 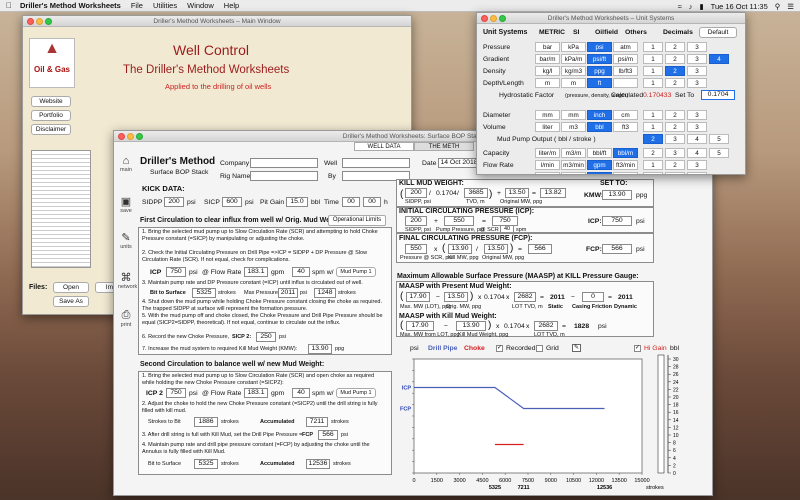 What do you see at coordinates (456, 297) in the screenshot?
I see `maasp-orig-mw: 13.50` at bounding box center [456, 297].